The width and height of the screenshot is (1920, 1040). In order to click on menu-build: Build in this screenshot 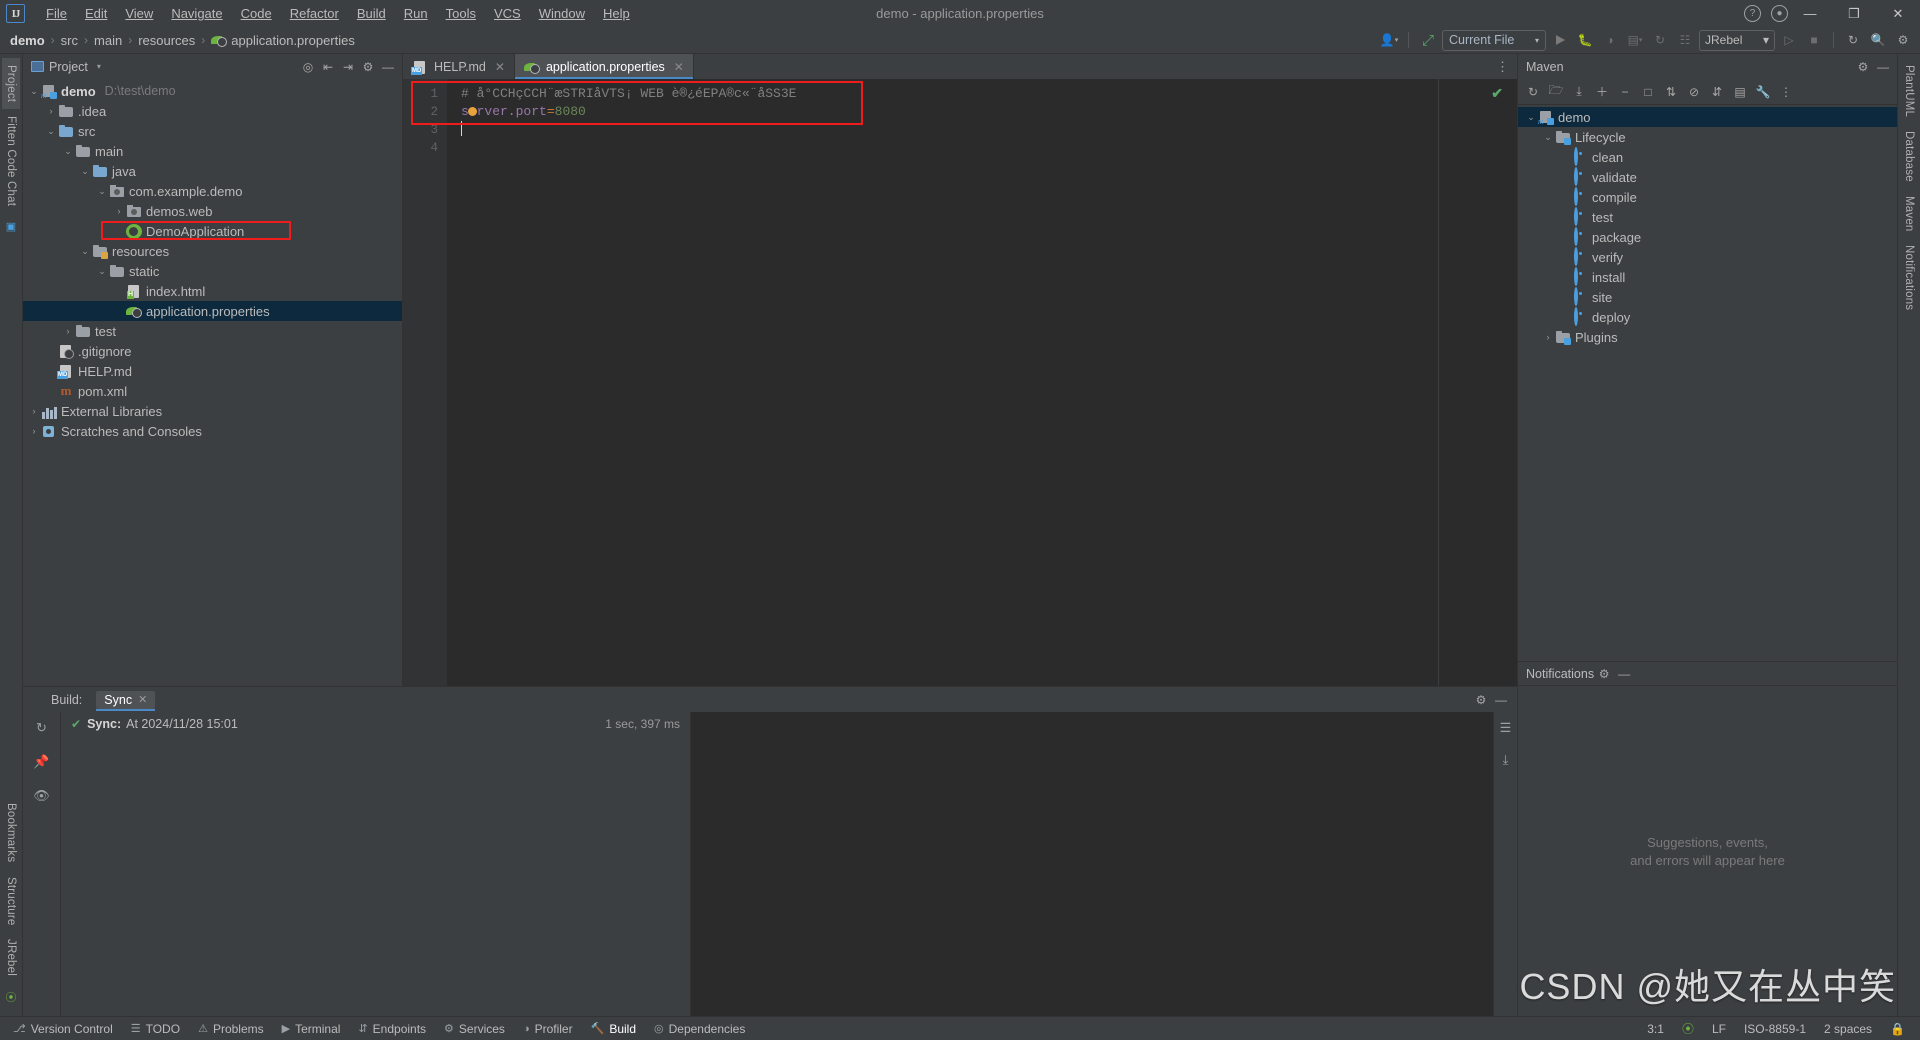, I will do `click(371, 13)`.